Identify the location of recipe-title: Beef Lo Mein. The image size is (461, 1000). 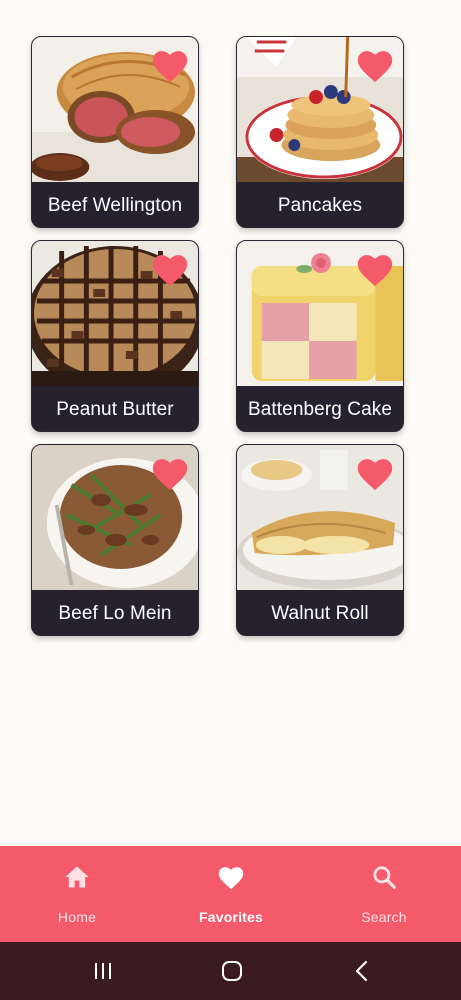
(115, 612).